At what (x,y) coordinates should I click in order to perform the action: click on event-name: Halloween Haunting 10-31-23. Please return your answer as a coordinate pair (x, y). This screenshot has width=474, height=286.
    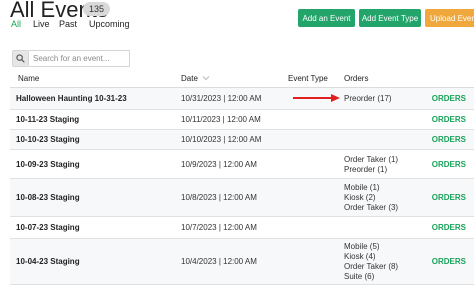
    Looking at the image, I should click on (71, 98).